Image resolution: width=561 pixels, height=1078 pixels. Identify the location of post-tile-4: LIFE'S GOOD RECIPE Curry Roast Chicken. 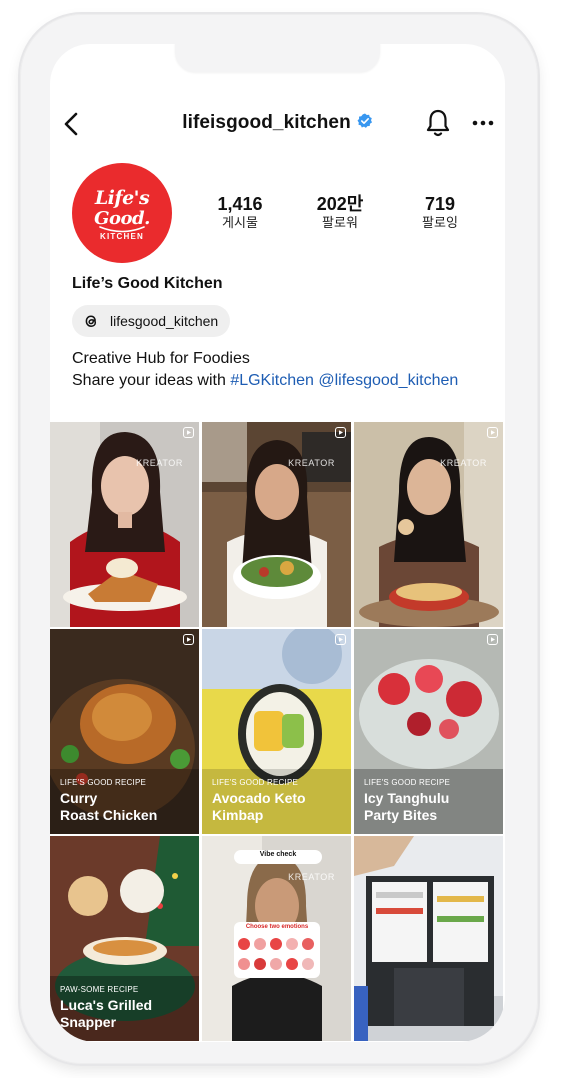
(124, 731).